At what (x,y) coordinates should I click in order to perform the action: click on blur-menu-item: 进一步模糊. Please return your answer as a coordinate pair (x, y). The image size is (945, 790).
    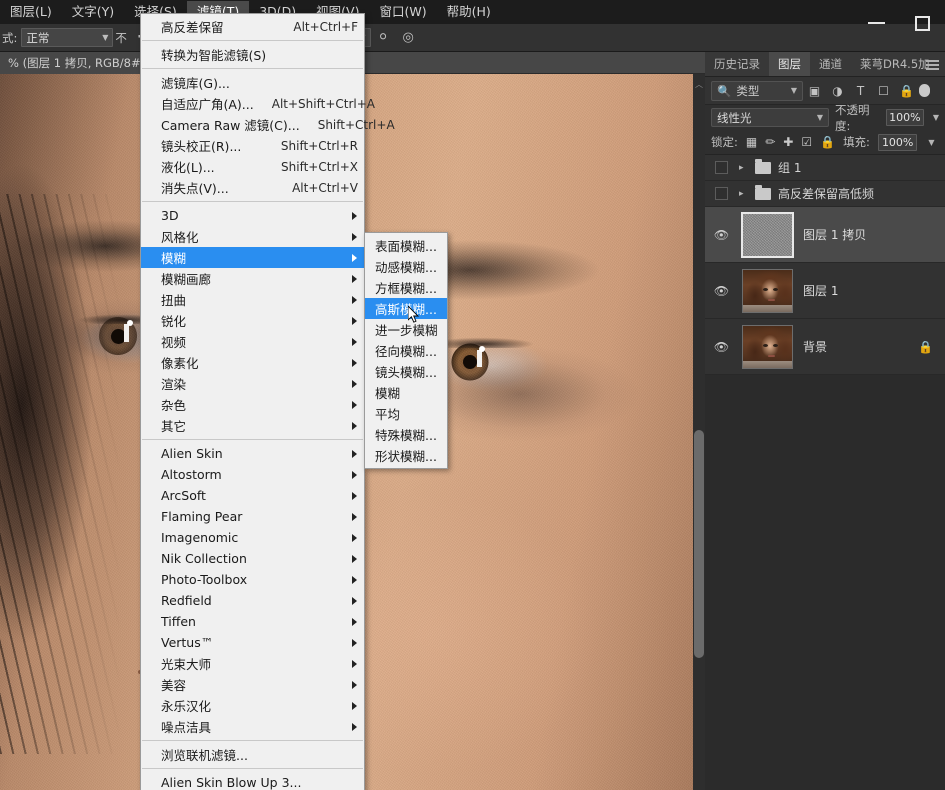
    Looking at the image, I should click on (406, 329).